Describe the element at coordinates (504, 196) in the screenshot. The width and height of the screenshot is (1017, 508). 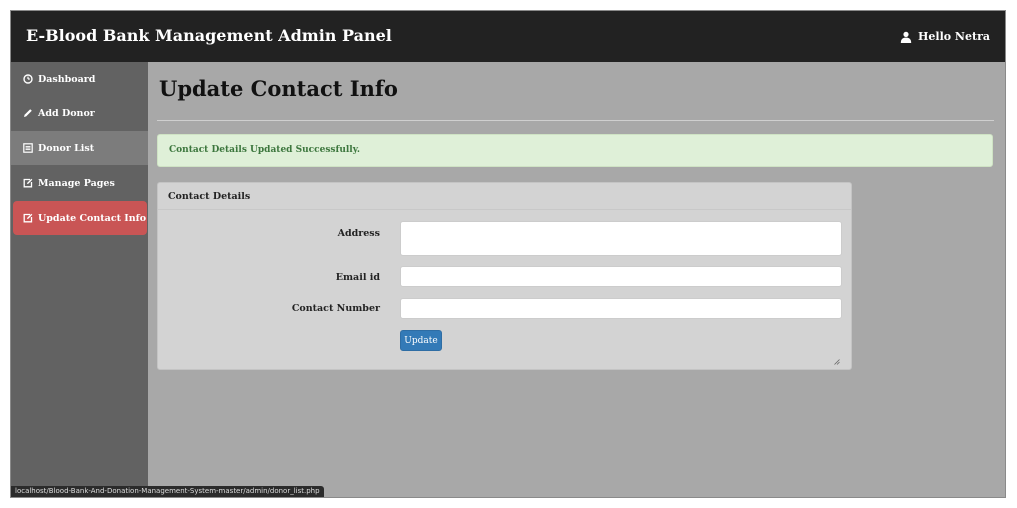
I see `panel-heading: Contact Details` at that location.